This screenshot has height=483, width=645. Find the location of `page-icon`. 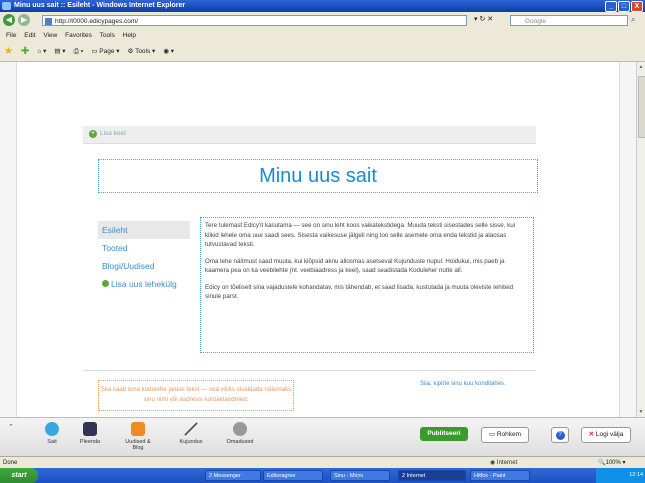

page-icon is located at coordinates (48, 21).